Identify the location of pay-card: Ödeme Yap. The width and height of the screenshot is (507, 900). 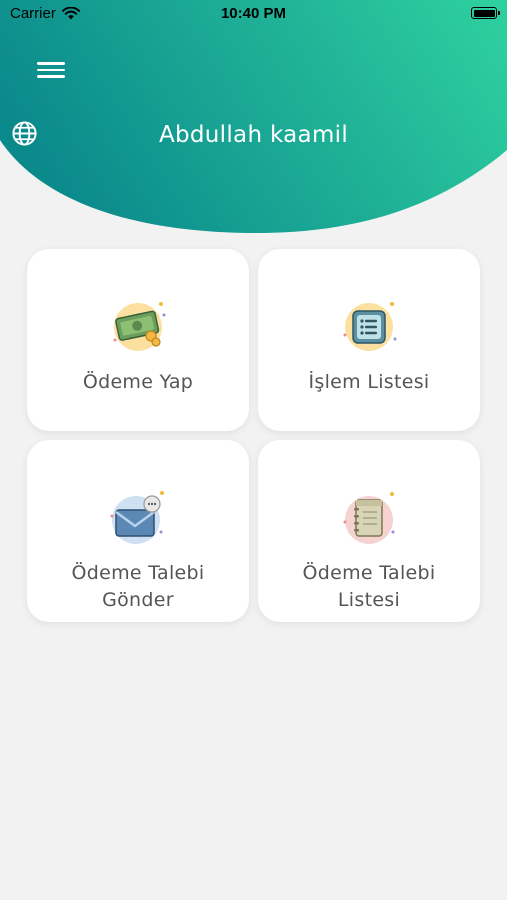
(138, 340).